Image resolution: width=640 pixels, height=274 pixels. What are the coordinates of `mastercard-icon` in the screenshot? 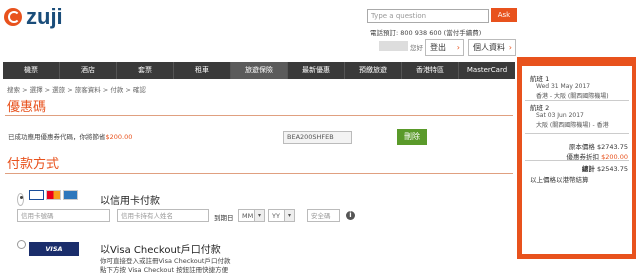 It's located at (53, 195).